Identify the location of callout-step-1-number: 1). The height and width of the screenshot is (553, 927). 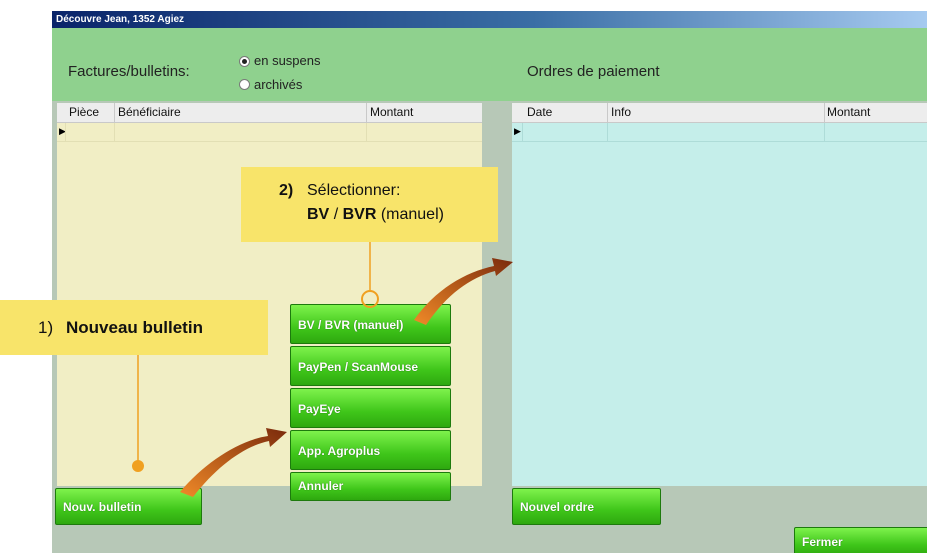
(46, 327).